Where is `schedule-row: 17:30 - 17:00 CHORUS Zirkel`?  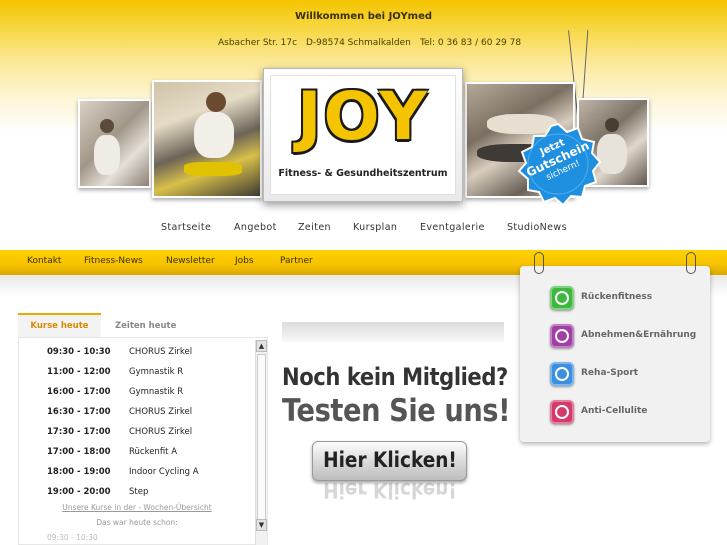
schedule-row: 17:30 - 17:00 CHORUS Zirkel is located at coordinates (137, 430).